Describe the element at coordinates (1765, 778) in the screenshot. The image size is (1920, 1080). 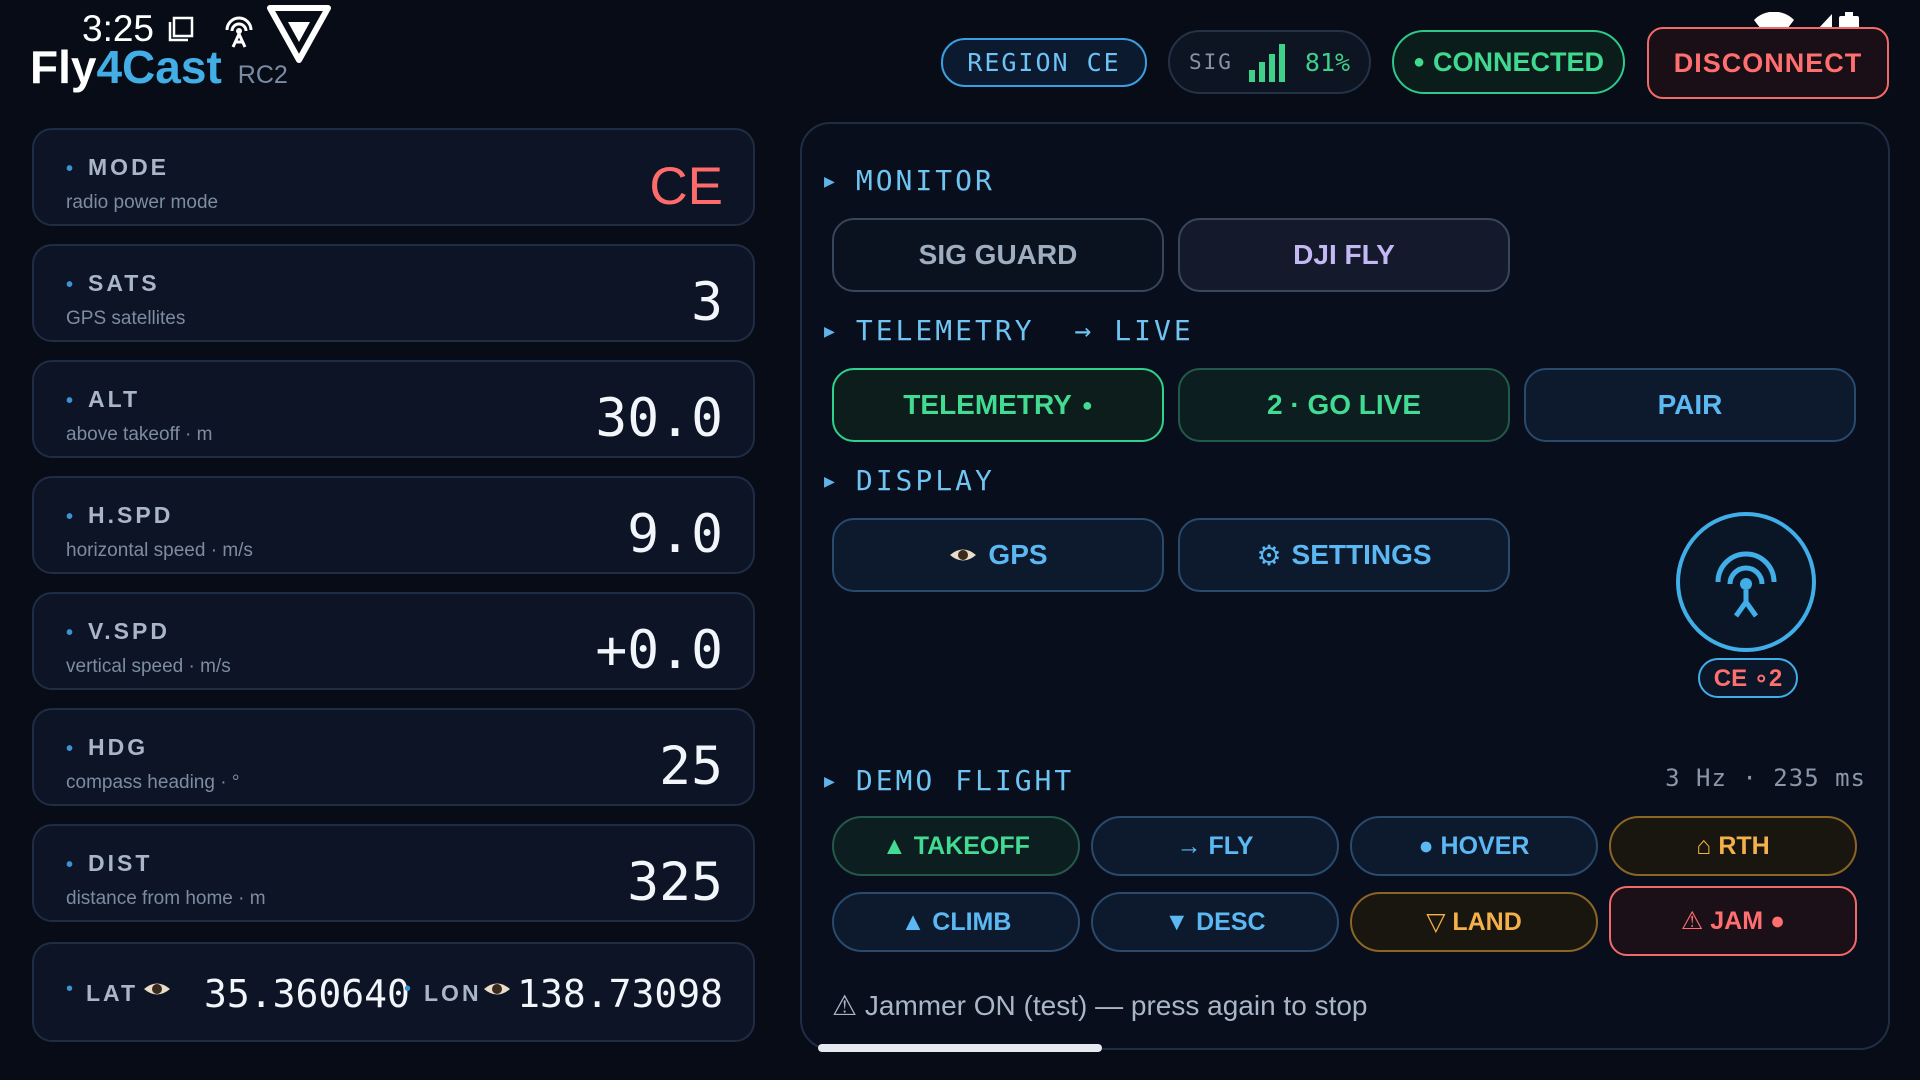
I see `demo-rate: 3 Hz · 235 ms` at that location.